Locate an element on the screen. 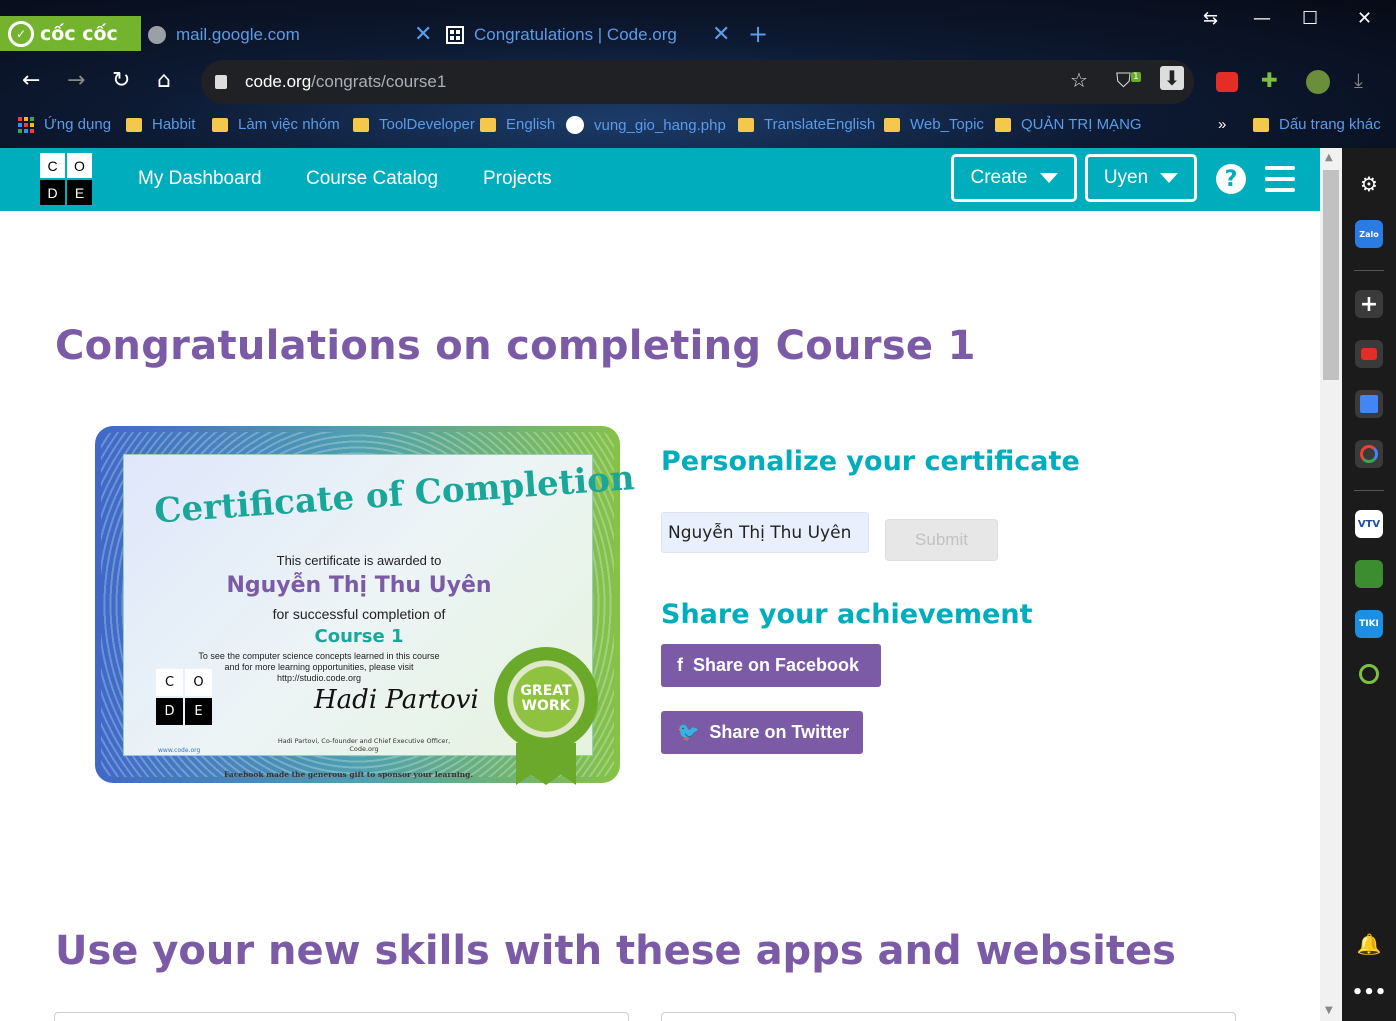 This screenshot has height=1021, width=1396. certificate-course: Course 1 is located at coordinates (359, 636).